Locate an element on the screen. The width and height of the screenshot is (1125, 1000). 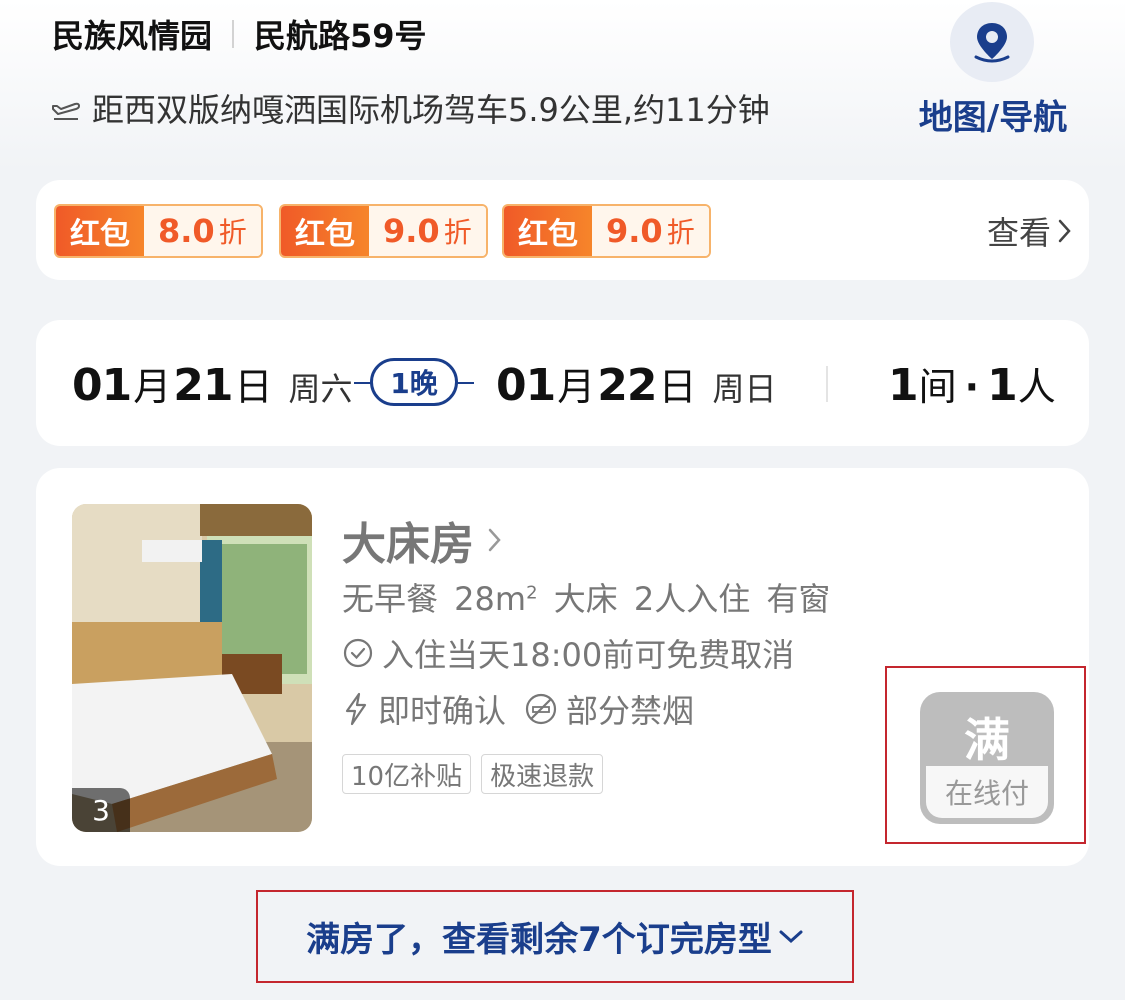
no-smoking-icon is located at coordinates (541, 709).